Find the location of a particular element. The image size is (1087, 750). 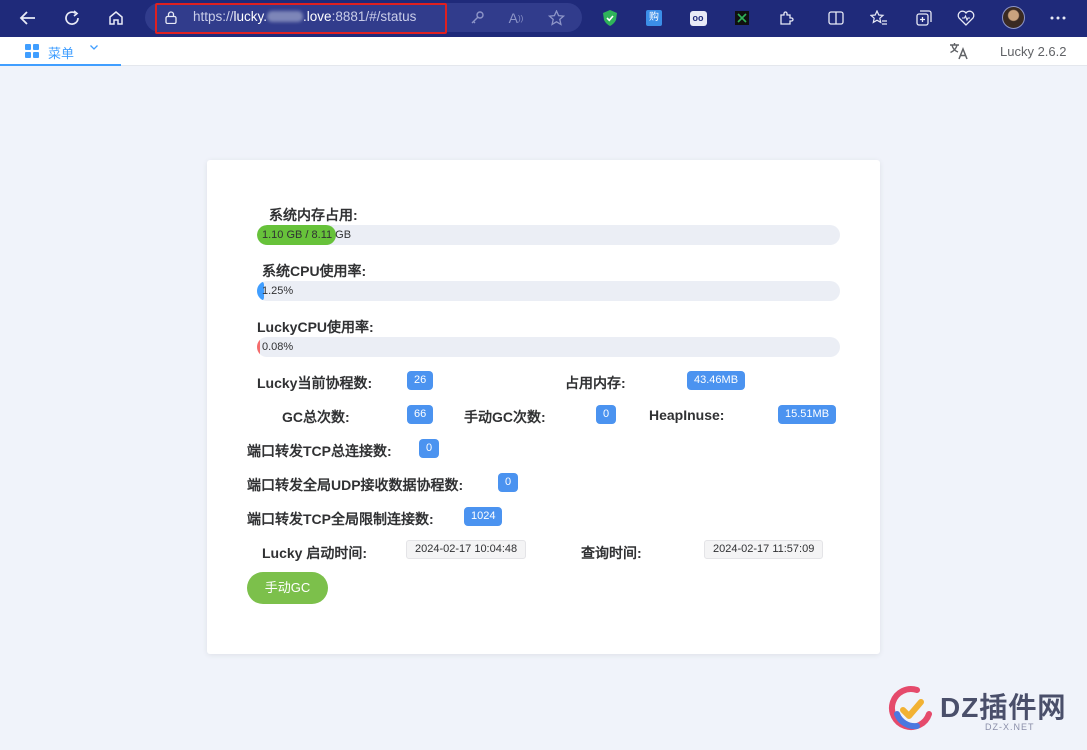

translate-icon is located at coordinates (959, 53).